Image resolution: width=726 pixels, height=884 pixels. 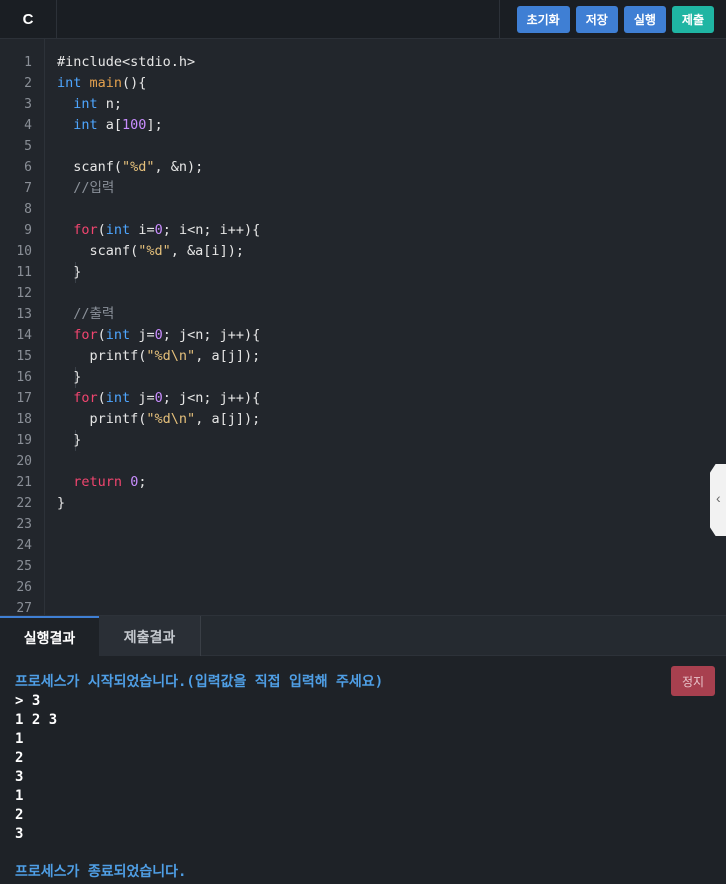 I want to click on line-number: 26, so click(x=24, y=587).